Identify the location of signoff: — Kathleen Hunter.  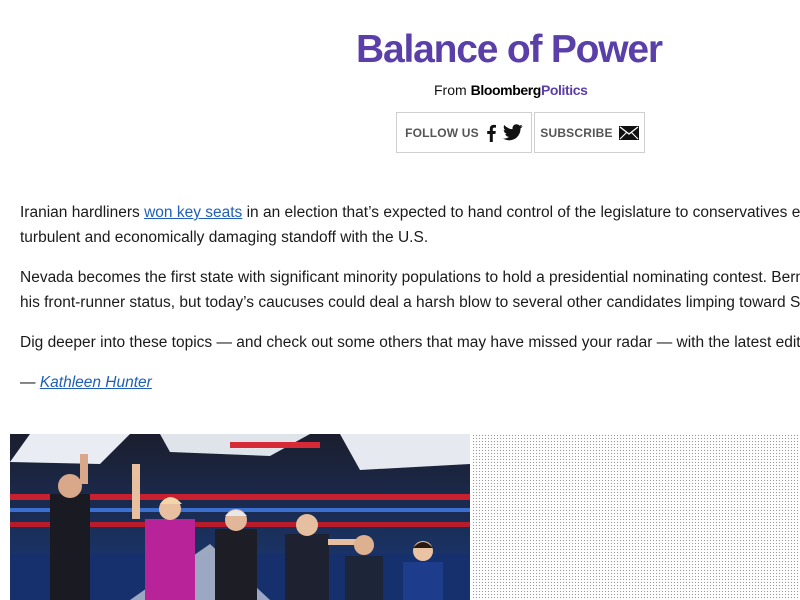
(410, 382).